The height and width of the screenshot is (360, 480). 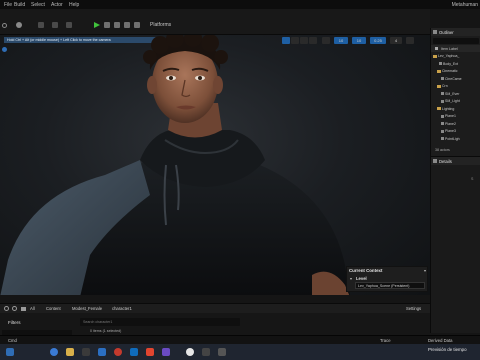 I want to click on outliner-row: Plane2, so click(x=448, y=124).